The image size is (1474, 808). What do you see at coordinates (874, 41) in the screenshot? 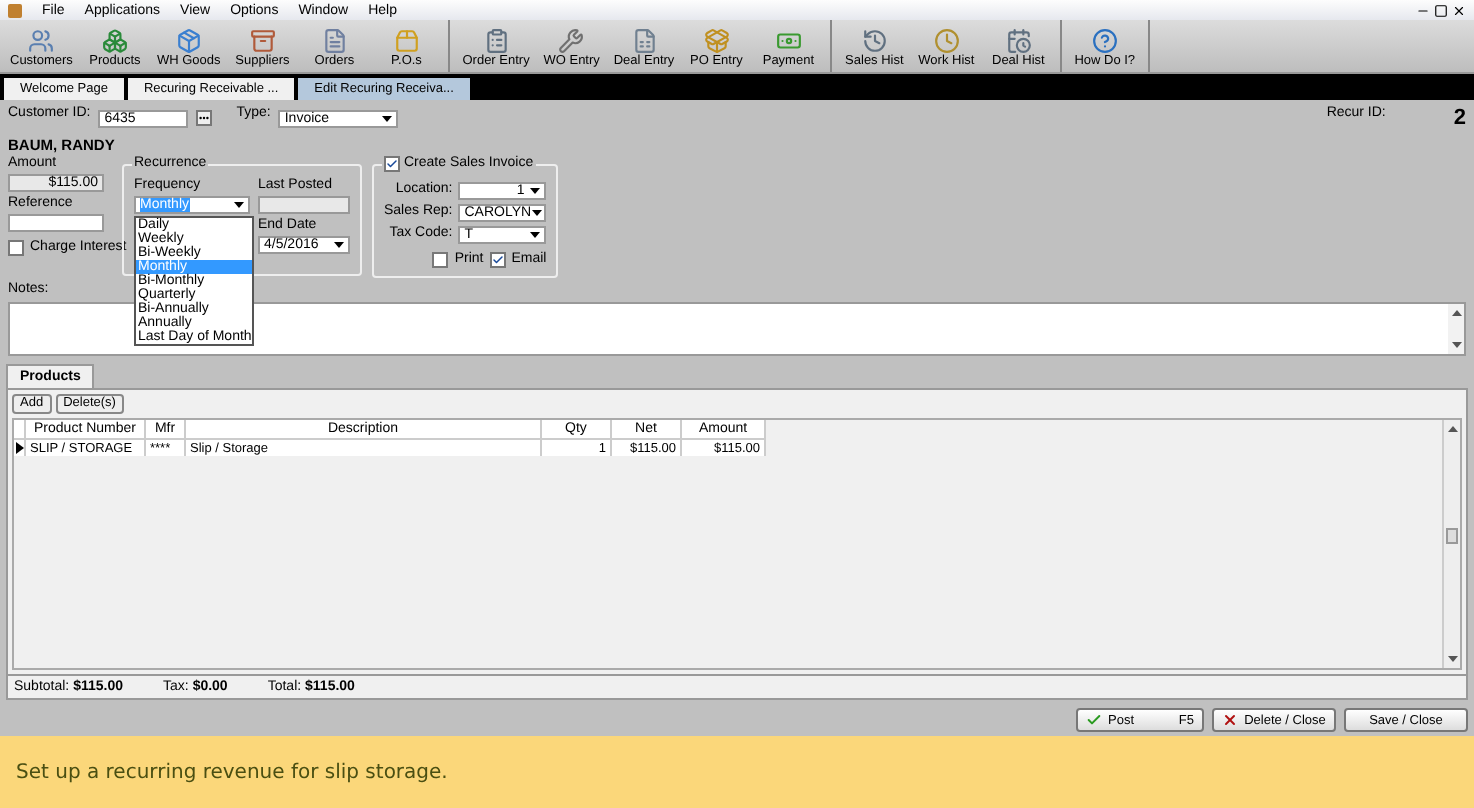
I see `history-icon` at bounding box center [874, 41].